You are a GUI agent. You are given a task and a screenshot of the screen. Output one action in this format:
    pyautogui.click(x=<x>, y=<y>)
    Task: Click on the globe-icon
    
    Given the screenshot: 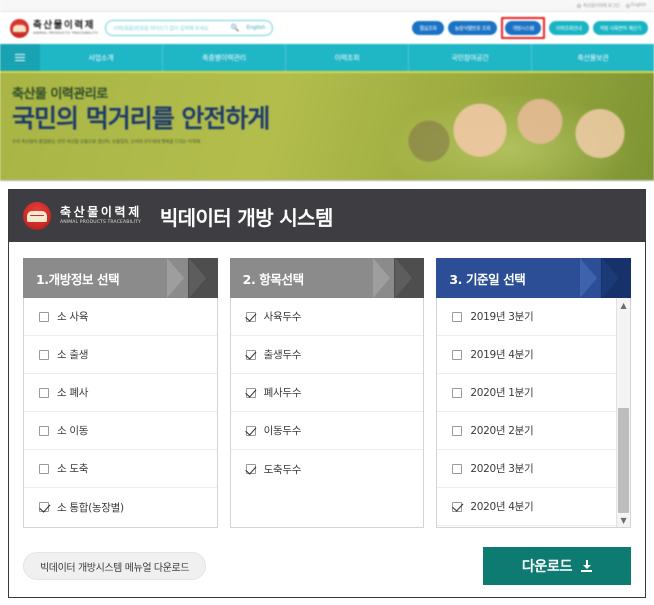 What is the action you would take?
    pyautogui.click(x=627, y=5)
    